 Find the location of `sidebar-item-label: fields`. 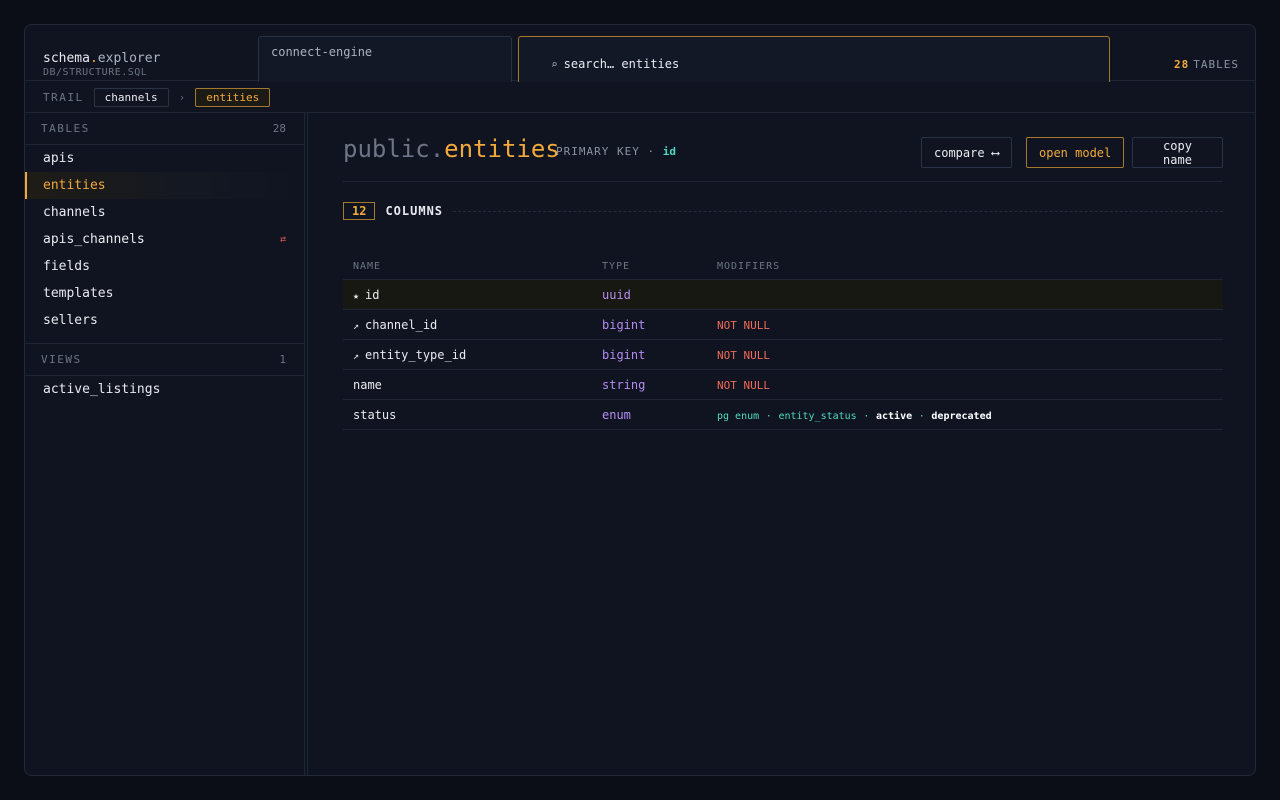

sidebar-item-label: fields is located at coordinates (66, 266).